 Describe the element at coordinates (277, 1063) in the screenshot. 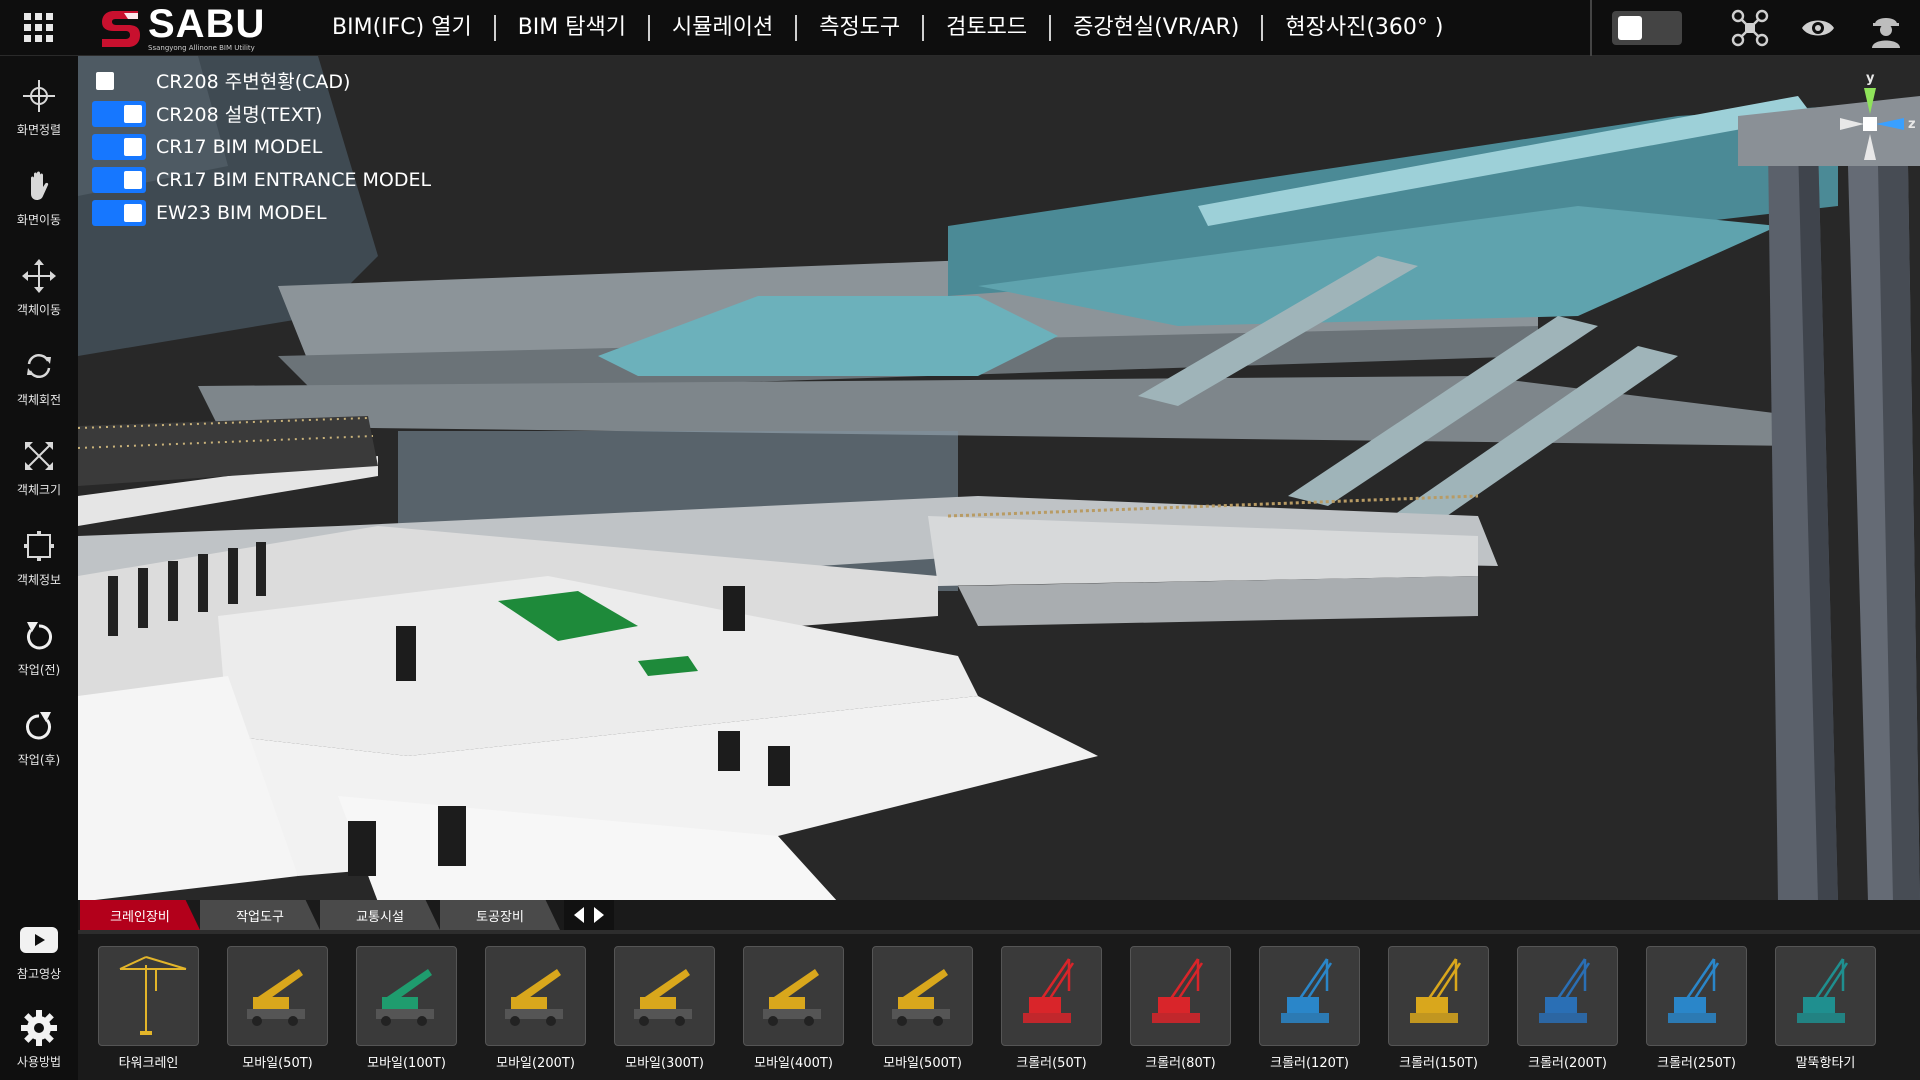

I see `equipment-label: 모바일(50T)` at that location.